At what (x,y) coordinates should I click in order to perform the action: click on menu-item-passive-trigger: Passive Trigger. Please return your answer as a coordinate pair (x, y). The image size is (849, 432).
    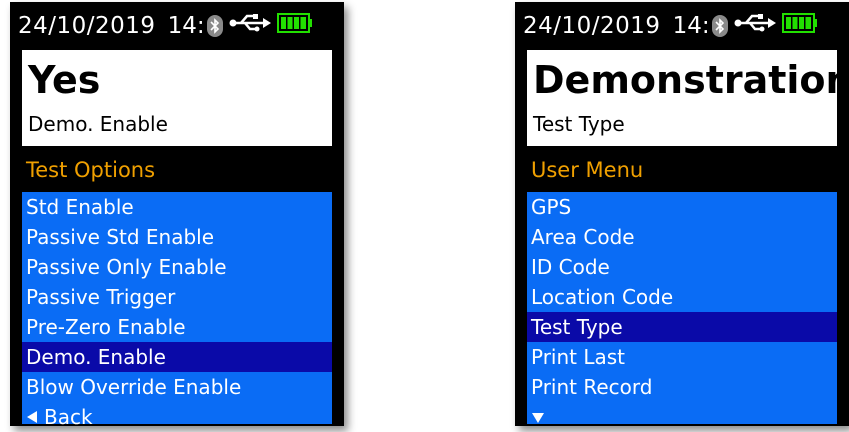
    Looking at the image, I should click on (177, 297).